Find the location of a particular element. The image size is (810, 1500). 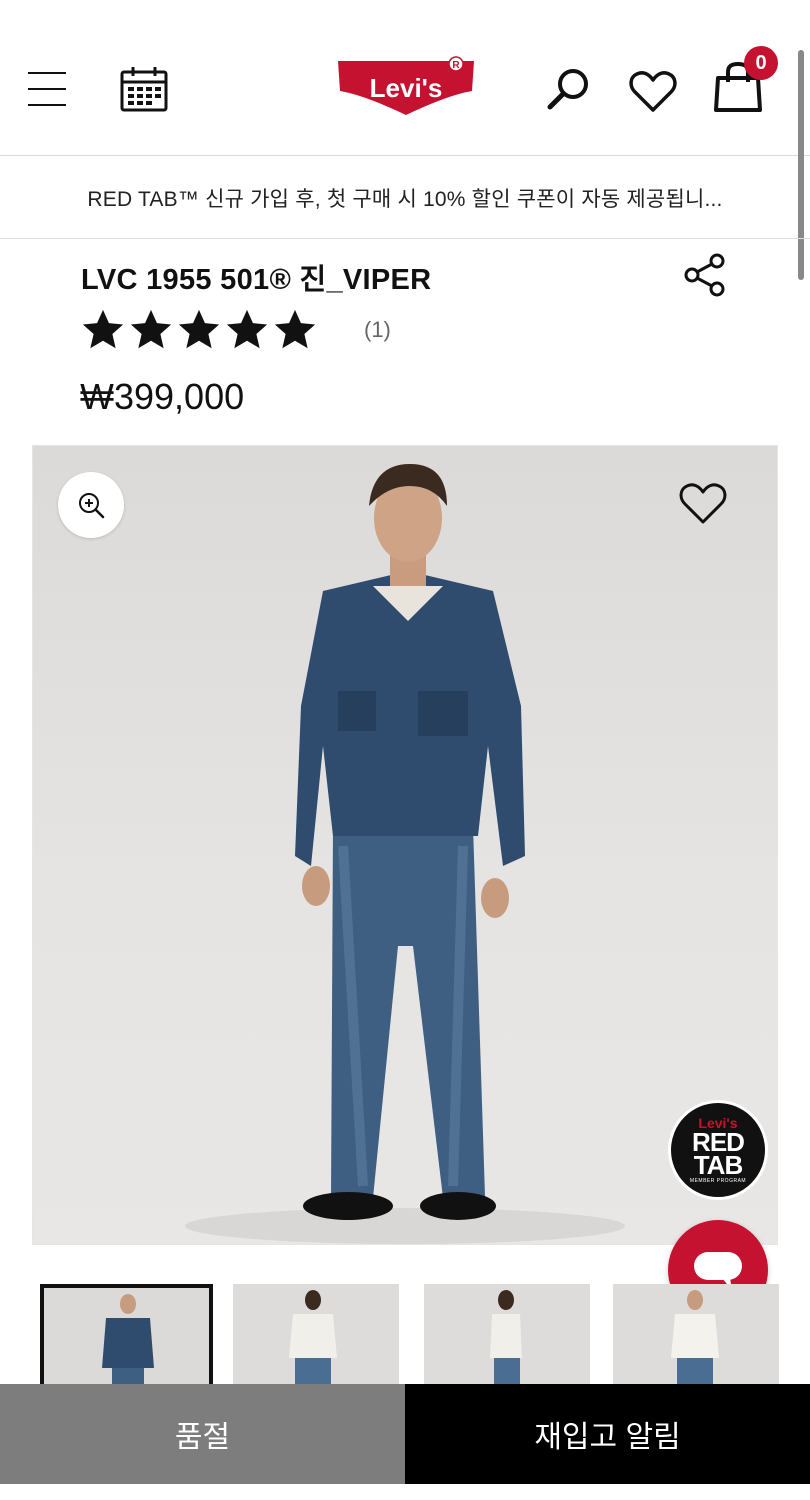

red-tab-badge: Levi's RED TAB MEMBER PROGRAM is located at coordinates (718, 1150).